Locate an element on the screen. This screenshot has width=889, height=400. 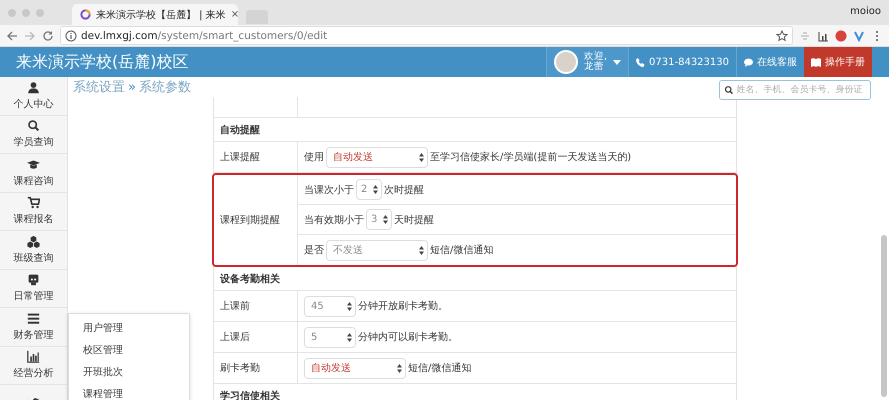
setting-label: 上课提醒 is located at coordinates (240, 157).